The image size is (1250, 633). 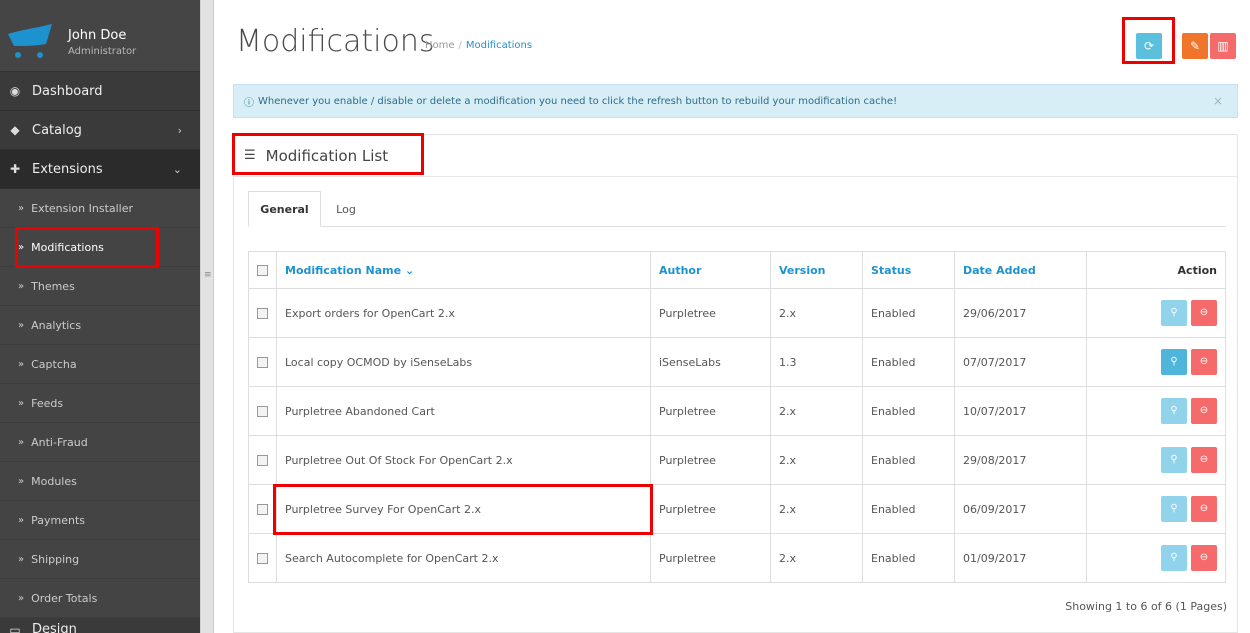 I want to click on sort-status-header: Status, so click(x=908, y=270).